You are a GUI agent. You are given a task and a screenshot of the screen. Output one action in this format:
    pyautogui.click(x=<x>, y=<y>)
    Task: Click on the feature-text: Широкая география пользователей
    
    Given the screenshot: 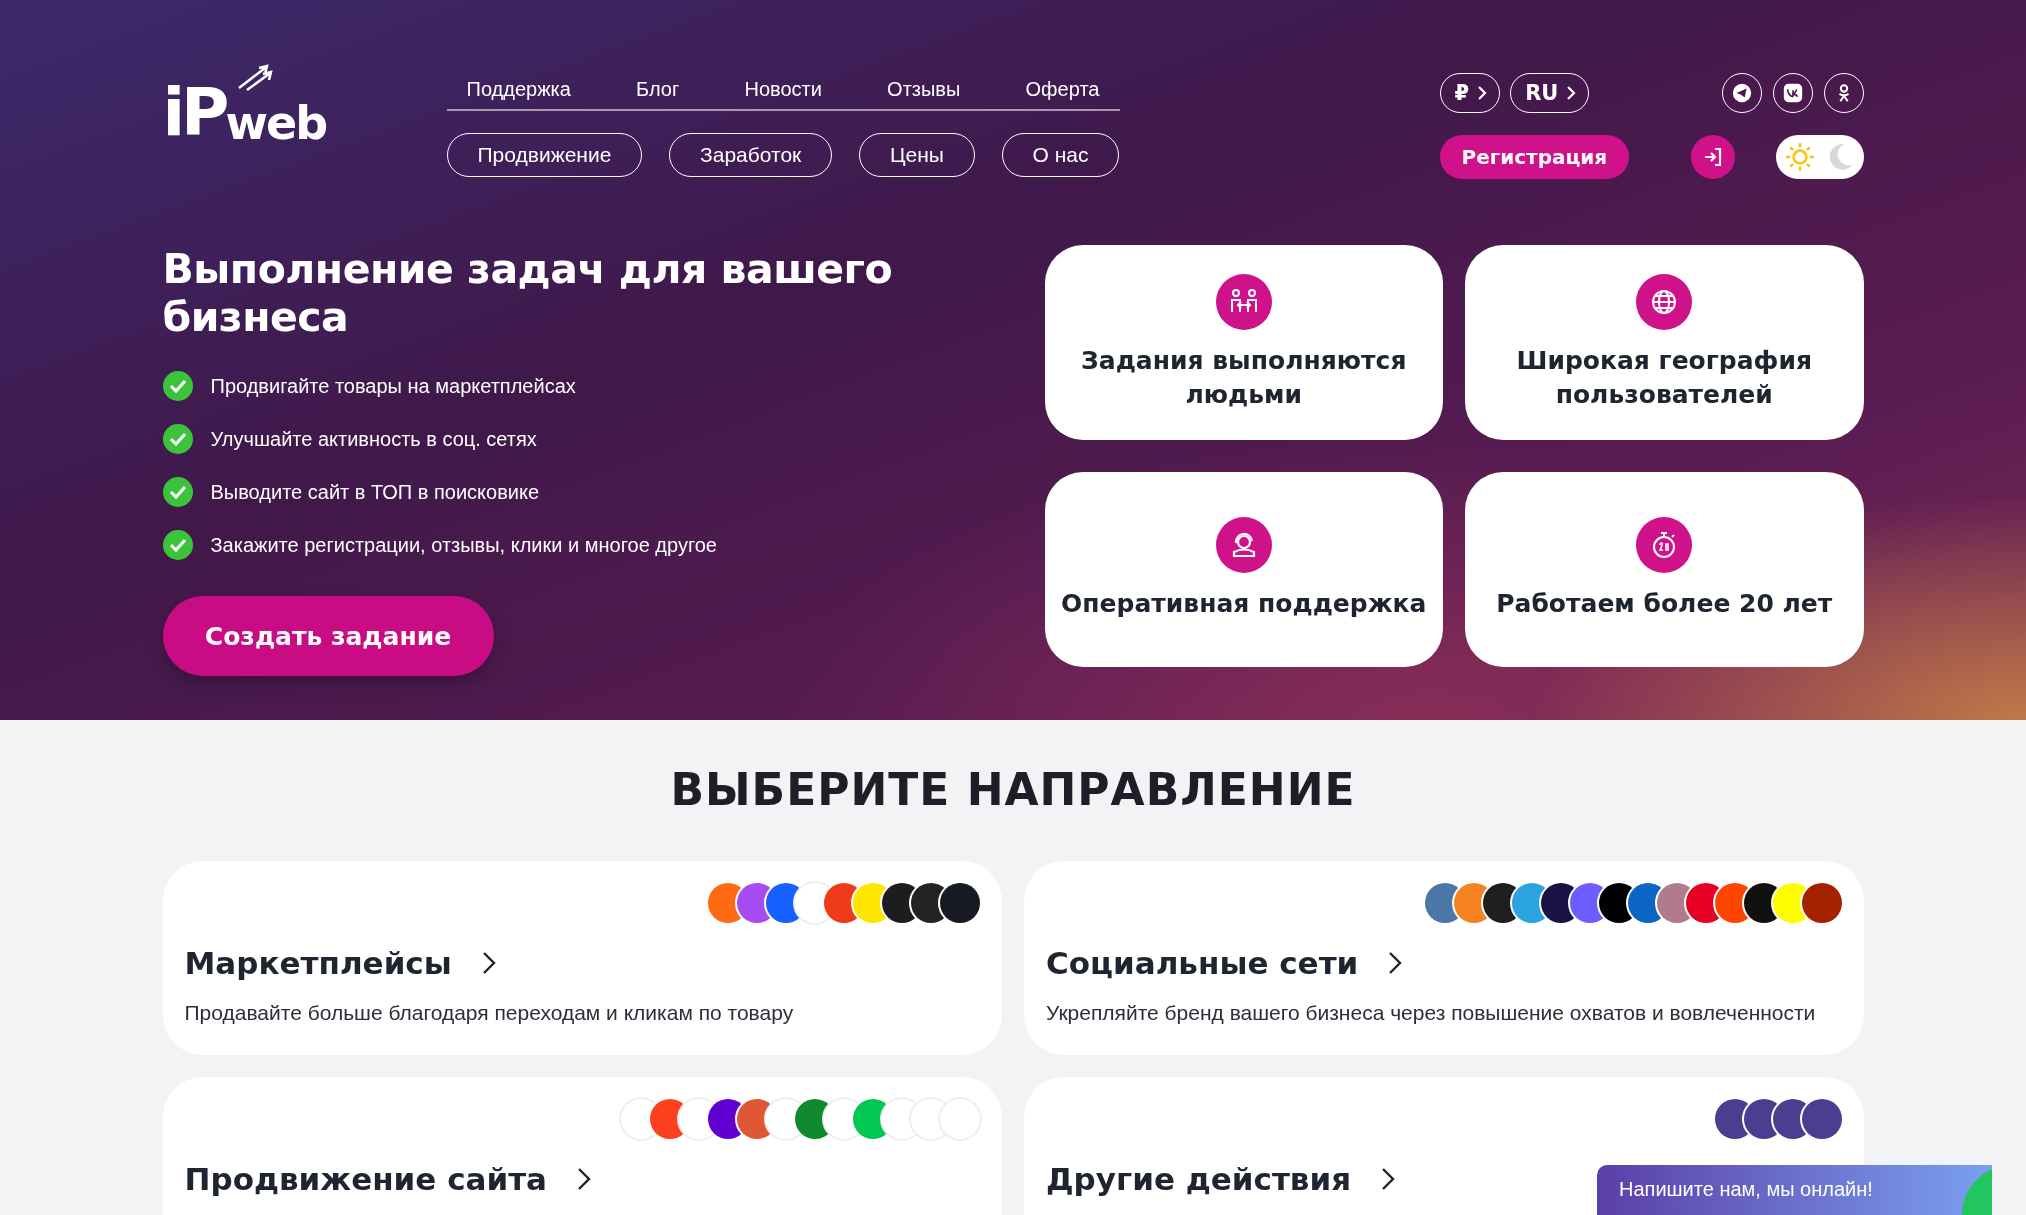 What is the action you would take?
    pyautogui.click(x=1664, y=377)
    